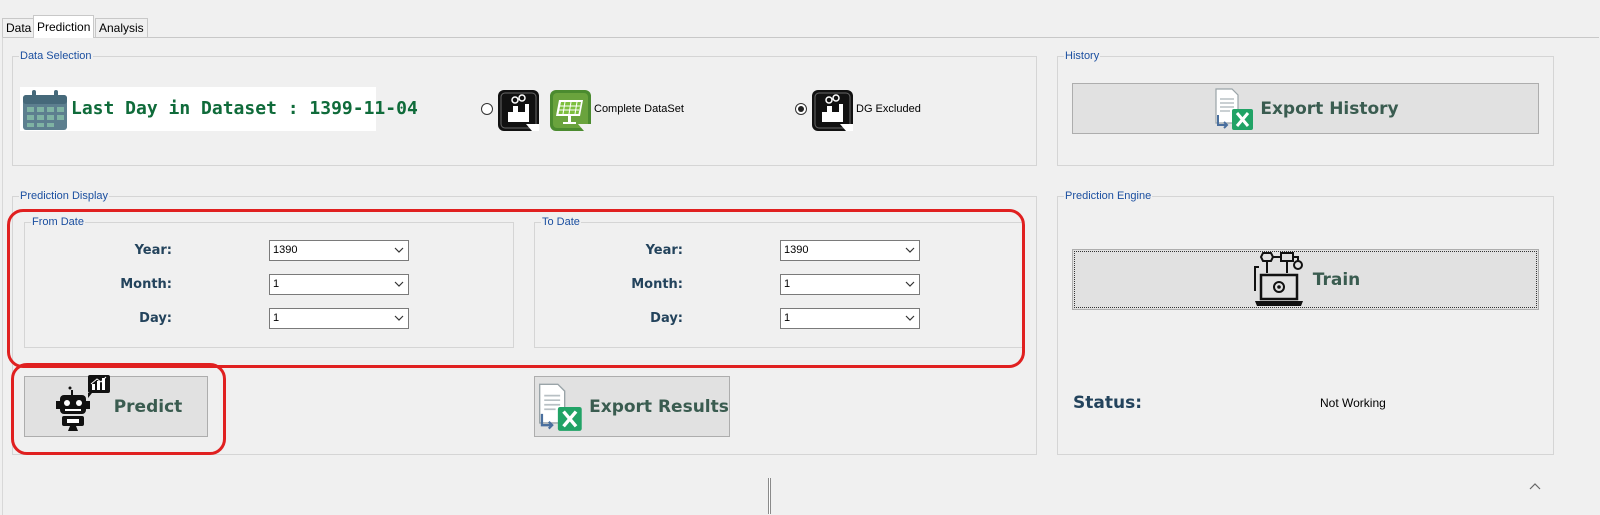 The width and height of the screenshot is (1600, 515). Describe the element at coordinates (155, 318) in the screenshot. I see `from-day-label: Day:` at that location.